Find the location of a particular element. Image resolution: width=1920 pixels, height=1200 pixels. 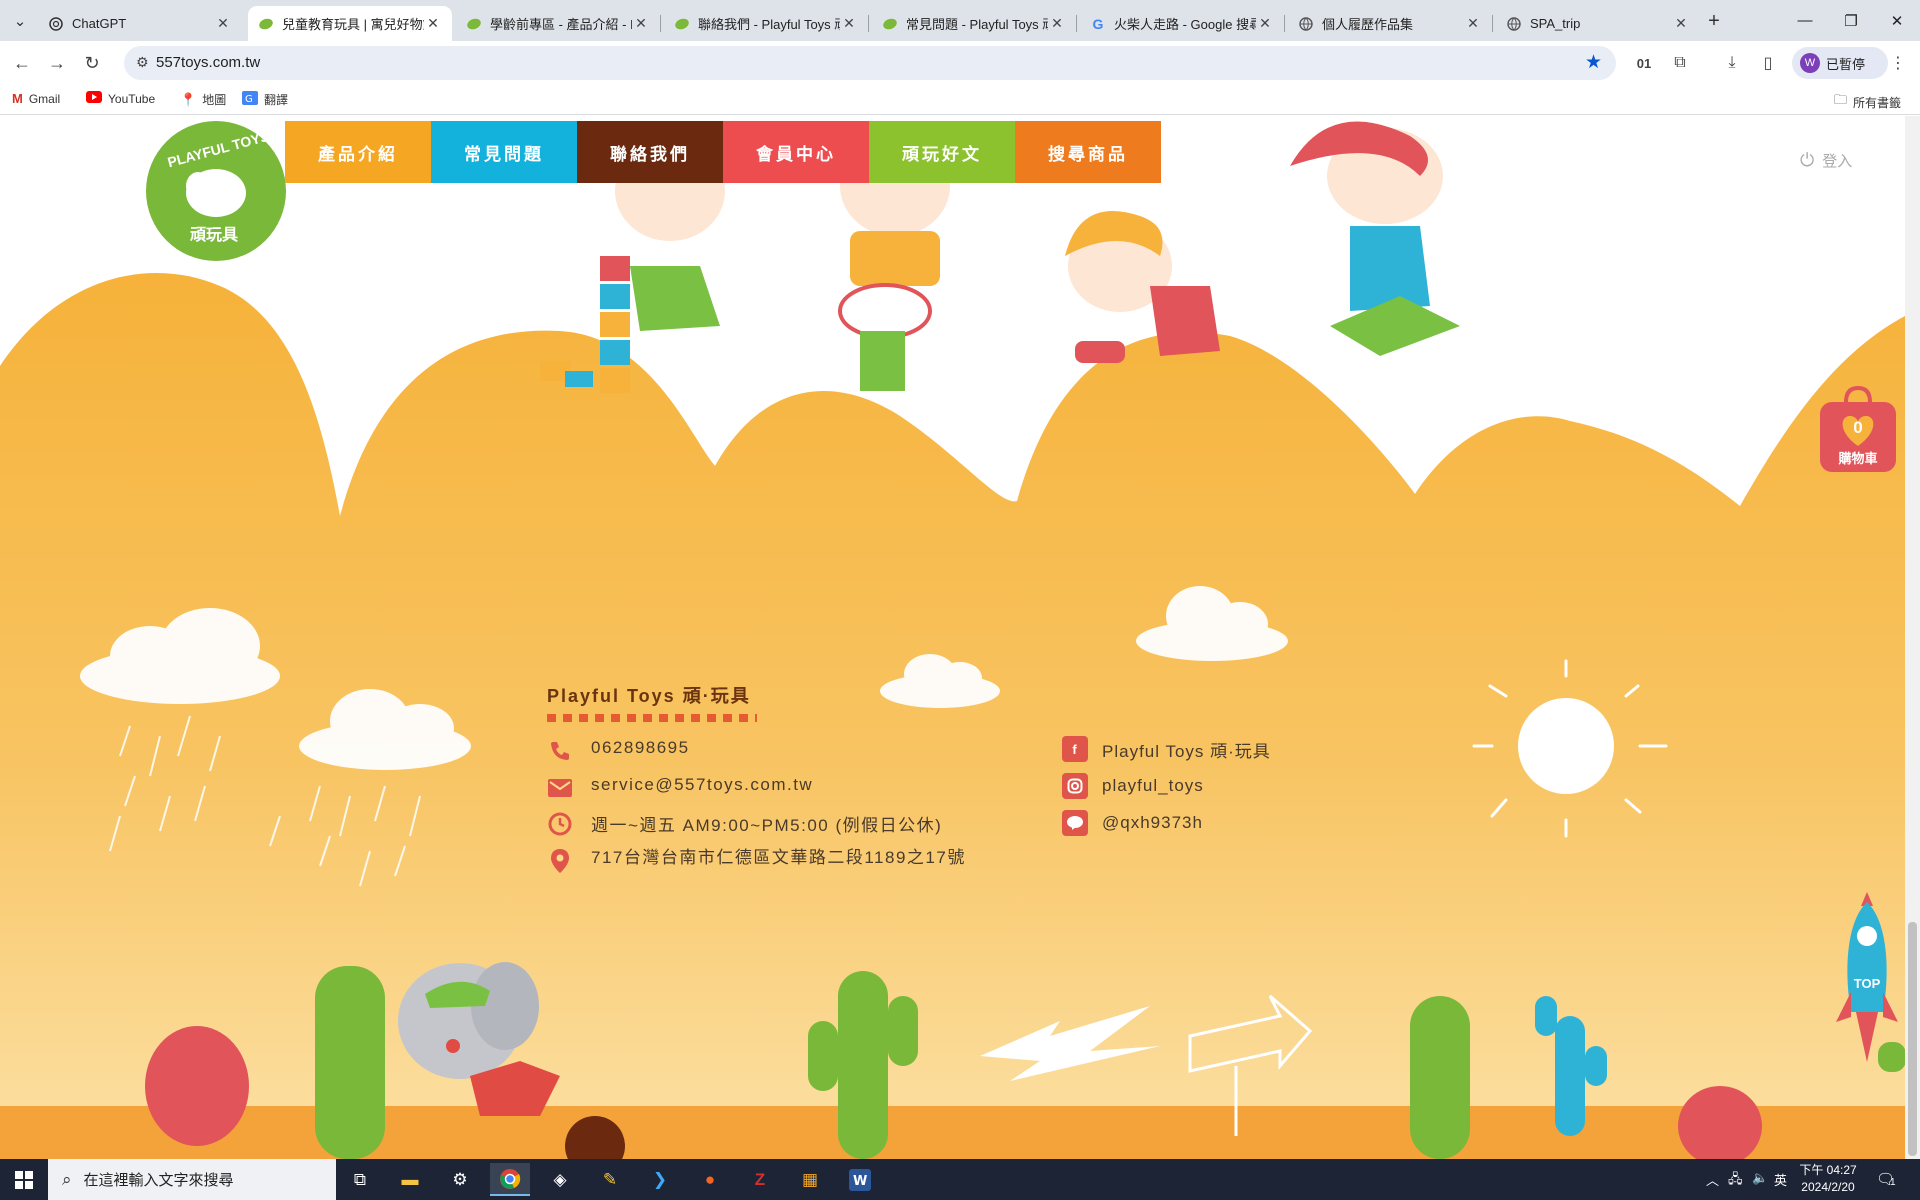

kid-reading-book-illustration is located at coordinates (1375, 238).